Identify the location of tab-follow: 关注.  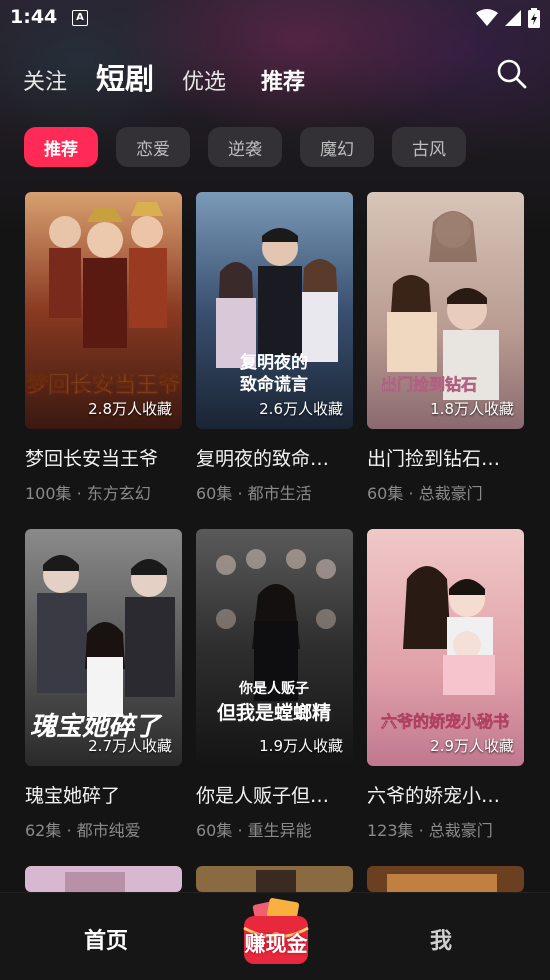
(45, 80).